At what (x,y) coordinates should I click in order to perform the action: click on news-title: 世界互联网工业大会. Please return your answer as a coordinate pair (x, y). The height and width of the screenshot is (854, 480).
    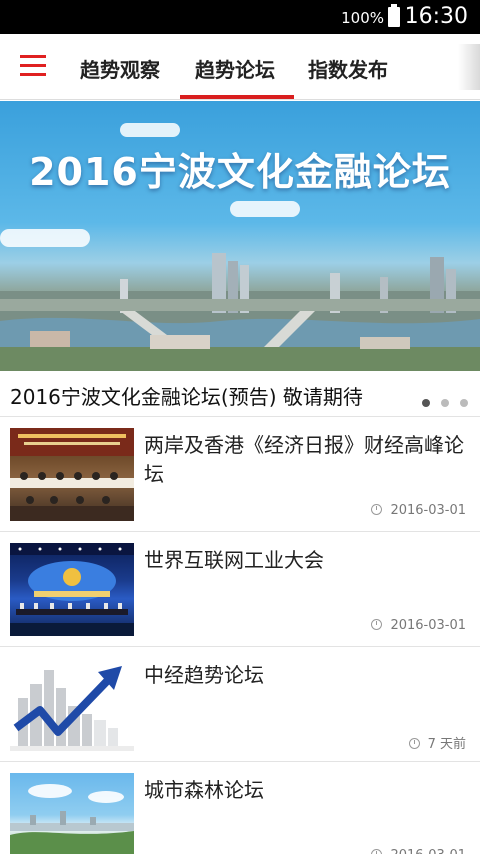
    Looking at the image, I should click on (234, 560).